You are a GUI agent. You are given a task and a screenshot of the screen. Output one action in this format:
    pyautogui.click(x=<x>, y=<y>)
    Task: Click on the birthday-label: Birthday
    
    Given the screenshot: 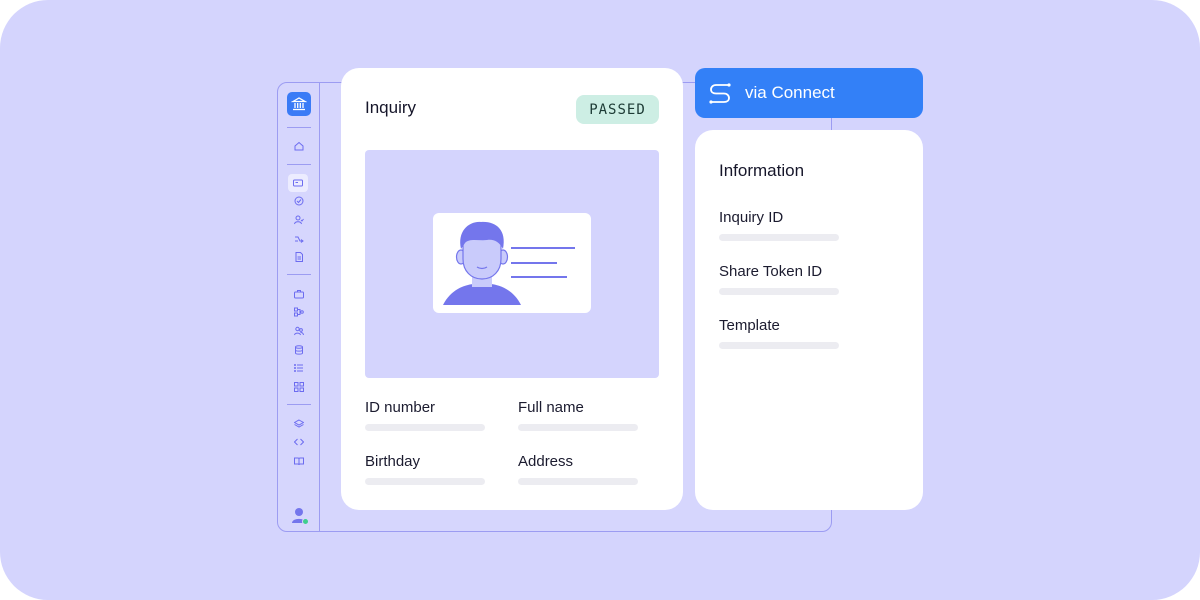 What is the action you would take?
    pyautogui.click(x=393, y=461)
    